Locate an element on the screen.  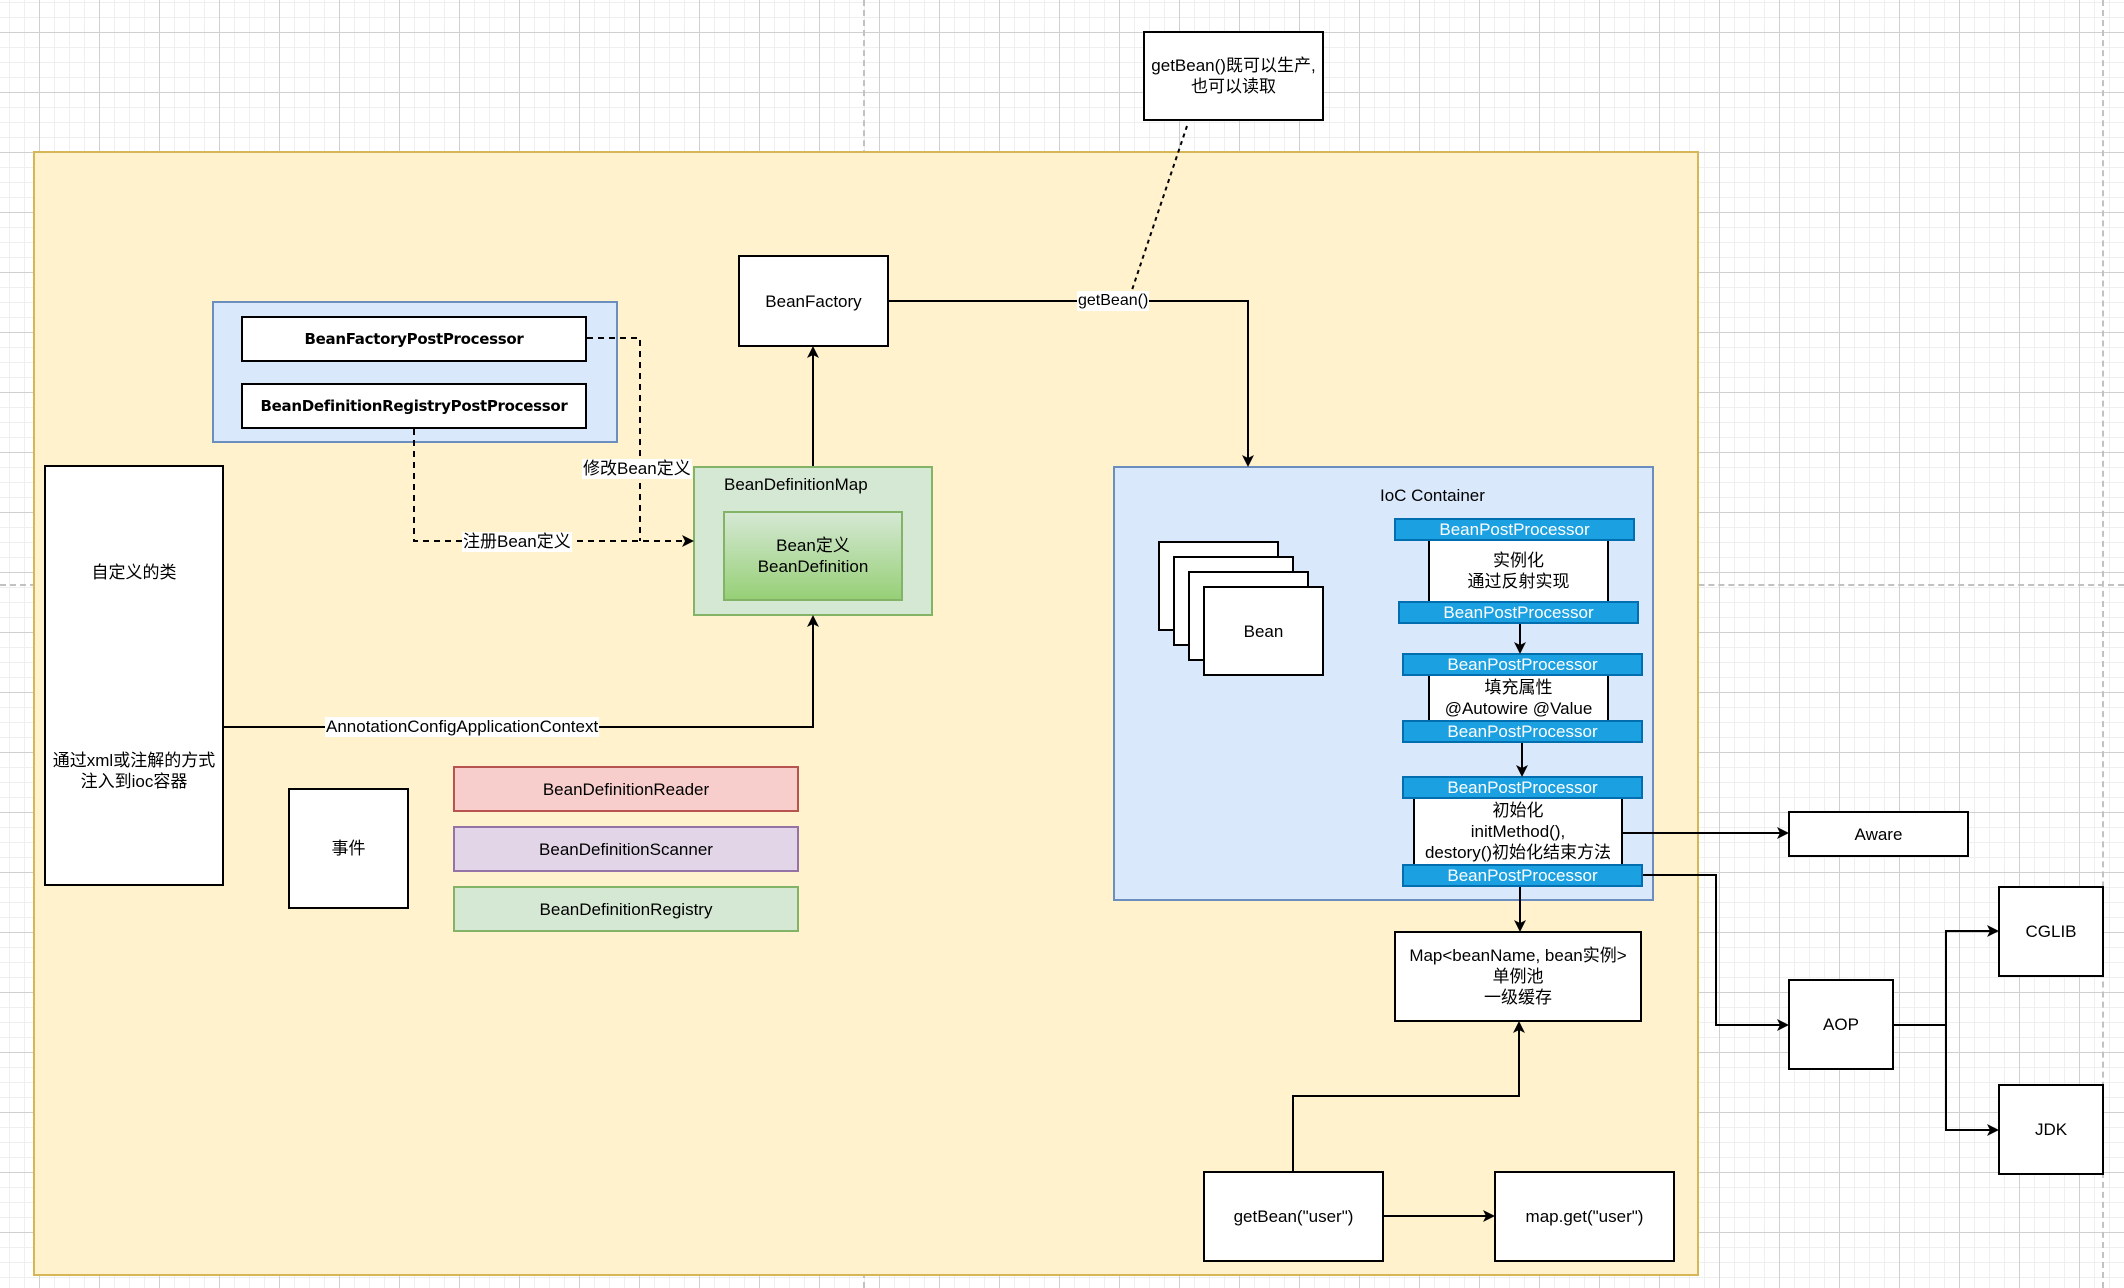
jdk-label: JDK is located at coordinates (2051, 1129).